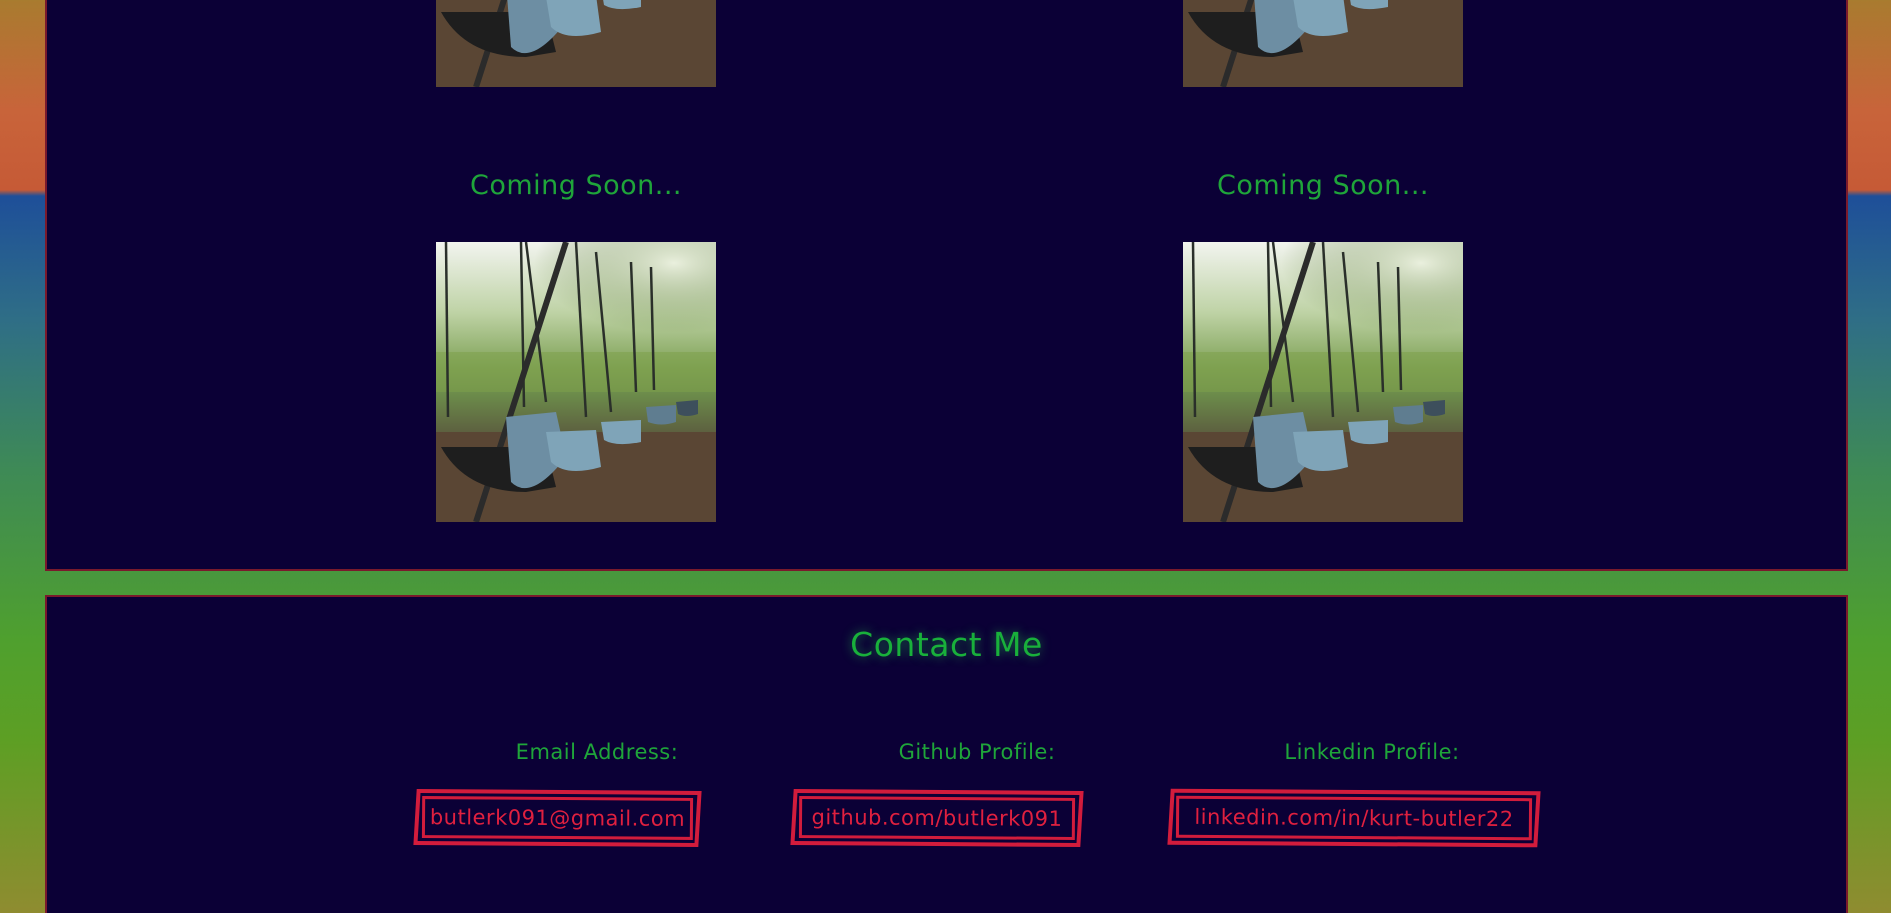 Image resolution: width=1891 pixels, height=913 pixels. I want to click on contact-title: Contact Me, so click(946, 644).